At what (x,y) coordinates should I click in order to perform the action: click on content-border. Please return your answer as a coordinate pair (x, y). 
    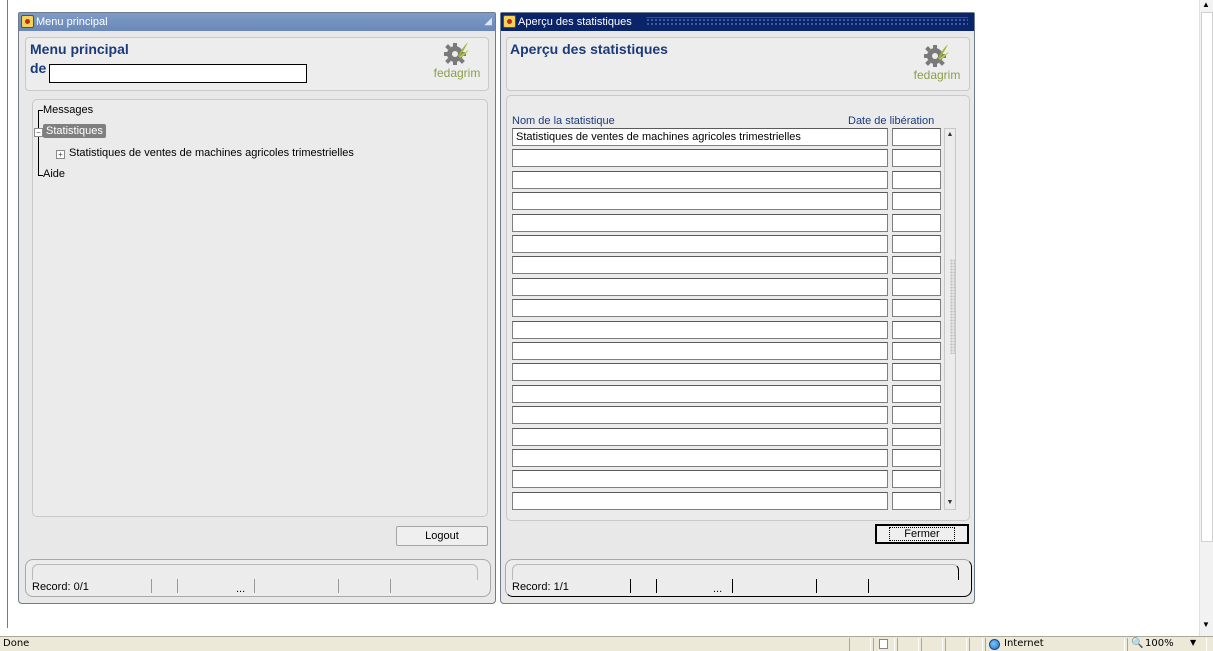
    Looking at the image, I should click on (7, 314).